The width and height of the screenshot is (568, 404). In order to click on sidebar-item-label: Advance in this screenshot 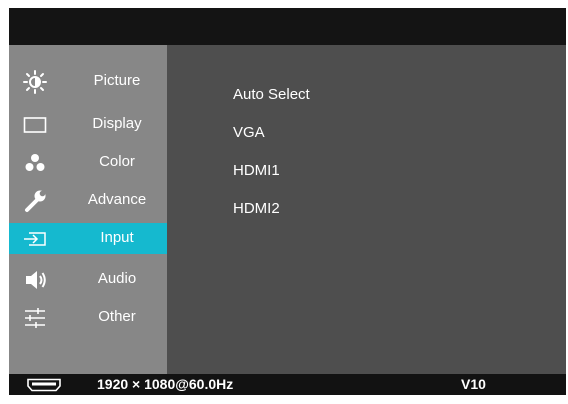, I will do `click(117, 199)`.